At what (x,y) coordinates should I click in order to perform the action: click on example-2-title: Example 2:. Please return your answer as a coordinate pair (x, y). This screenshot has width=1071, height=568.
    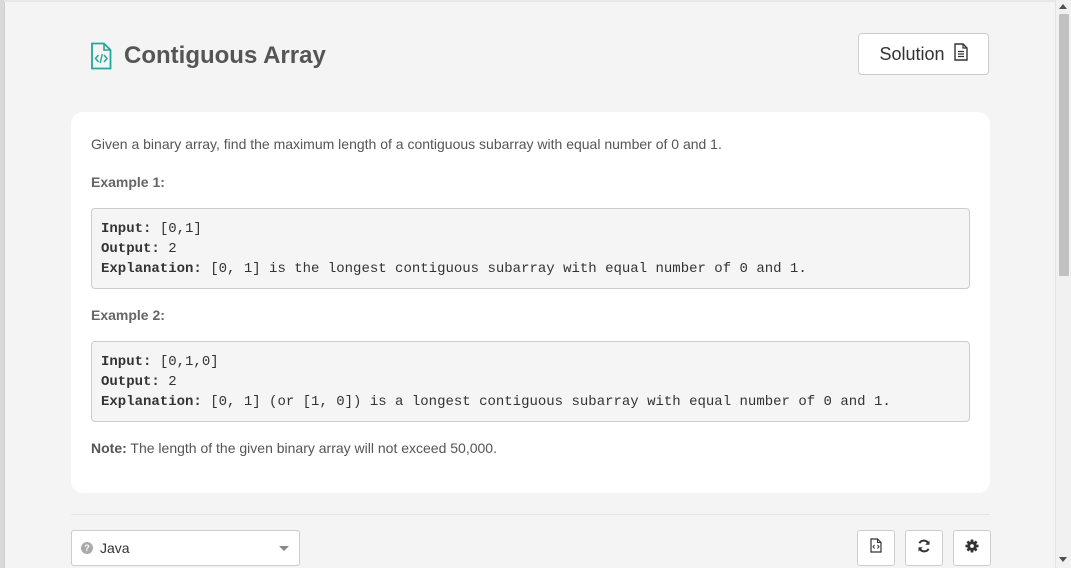
    Looking at the image, I should click on (128, 315).